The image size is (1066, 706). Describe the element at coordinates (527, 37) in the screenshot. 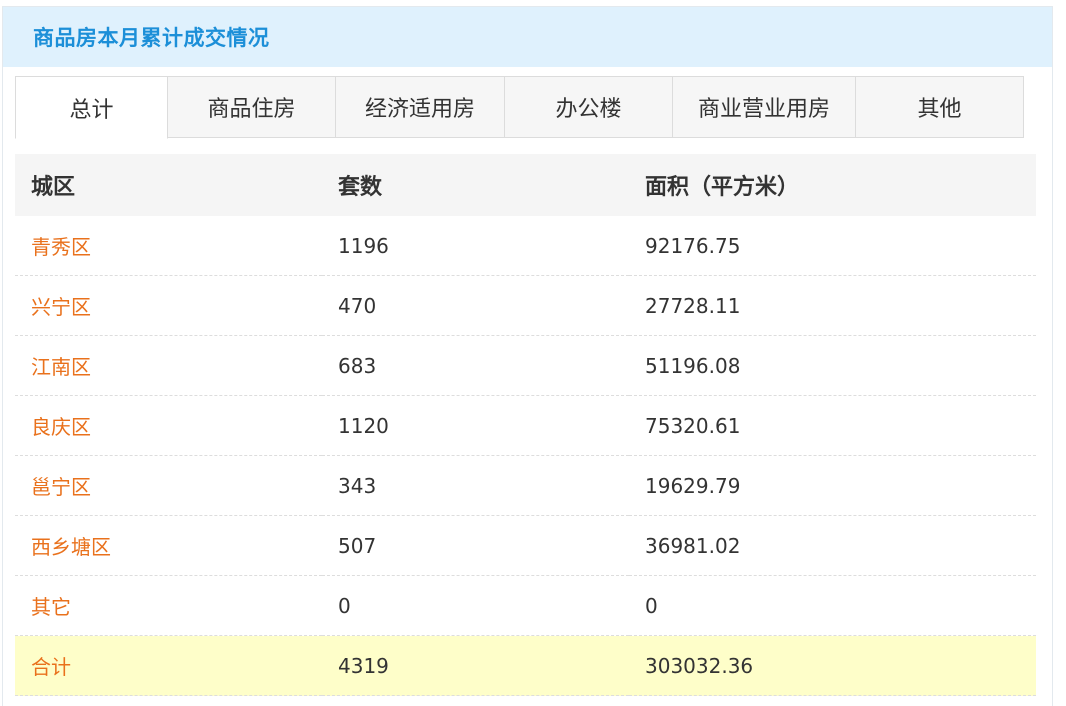

I see `panel-header: 商品房本月累计成交情况` at that location.